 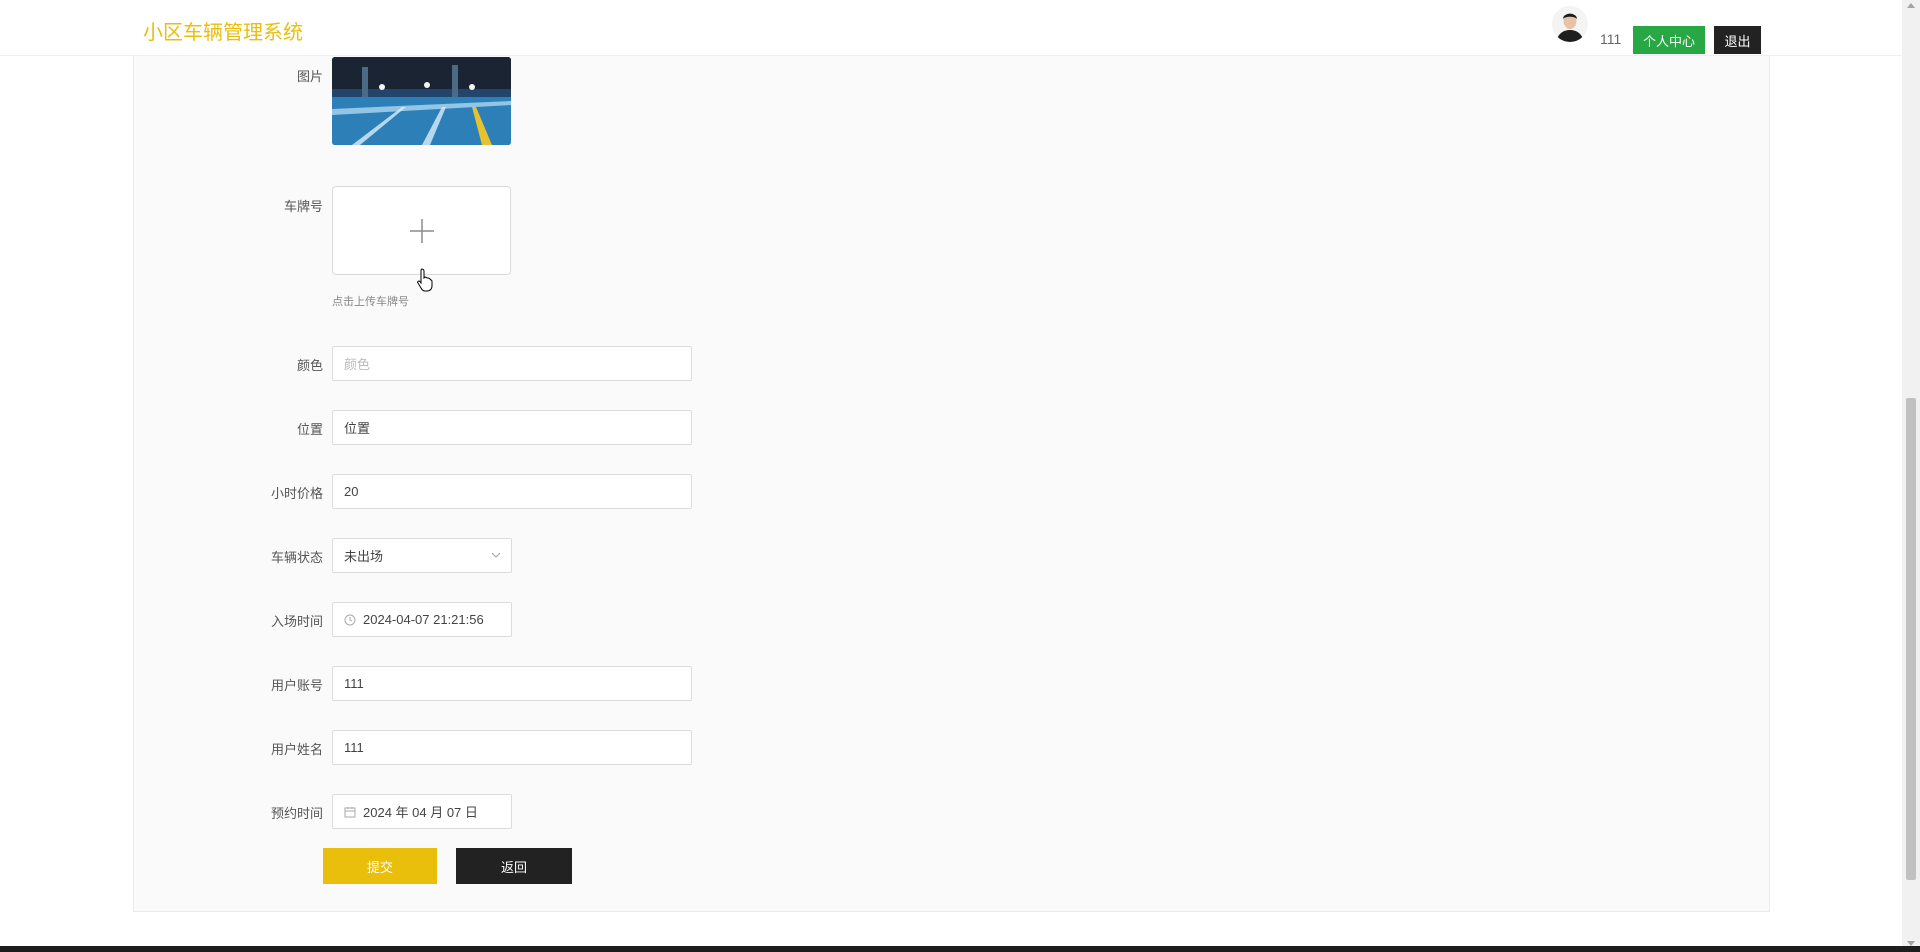 What do you see at coordinates (296, 493) in the screenshot?
I see `price-label: 小时价格` at bounding box center [296, 493].